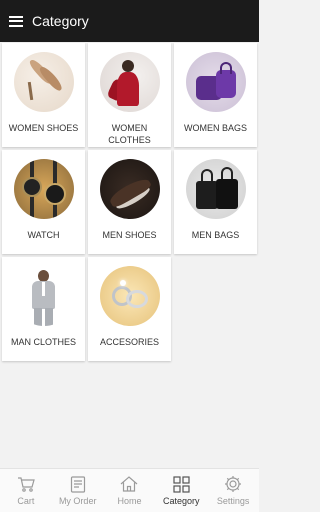  Describe the element at coordinates (60, 21) in the screenshot. I see `page-title: Category` at that location.